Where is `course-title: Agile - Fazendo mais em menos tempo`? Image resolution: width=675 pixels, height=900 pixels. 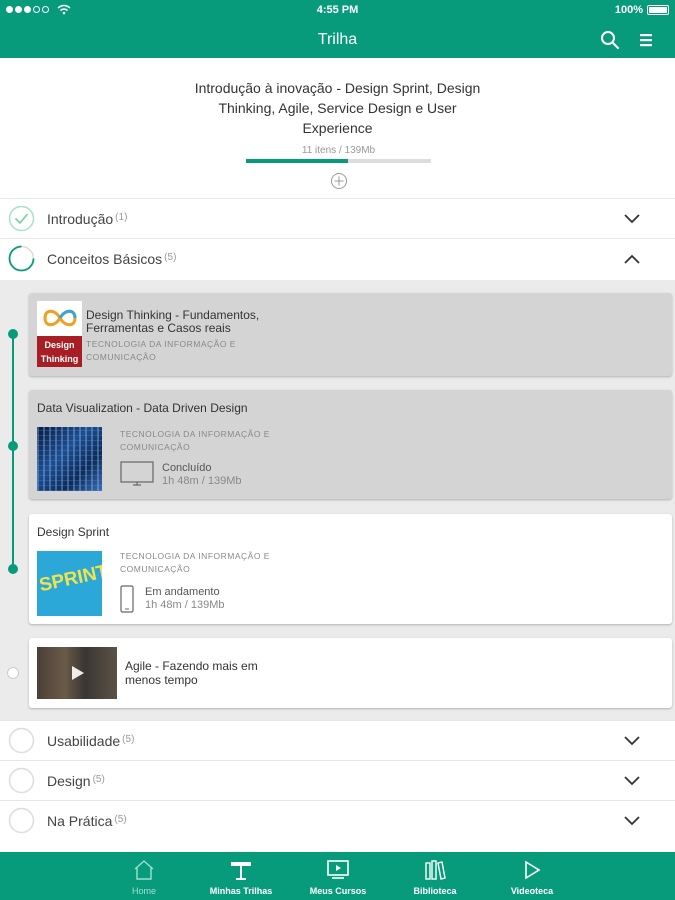
course-title: Agile - Fazendo mais em menos tempo is located at coordinates (191, 673).